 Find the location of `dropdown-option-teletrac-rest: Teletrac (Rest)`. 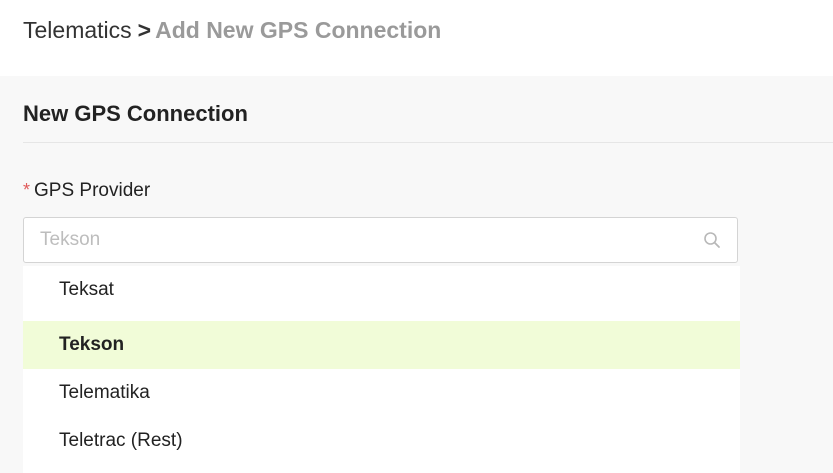

dropdown-option-teletrac-rest: Teletrac (Rest) is located at coordinates (381, 441).